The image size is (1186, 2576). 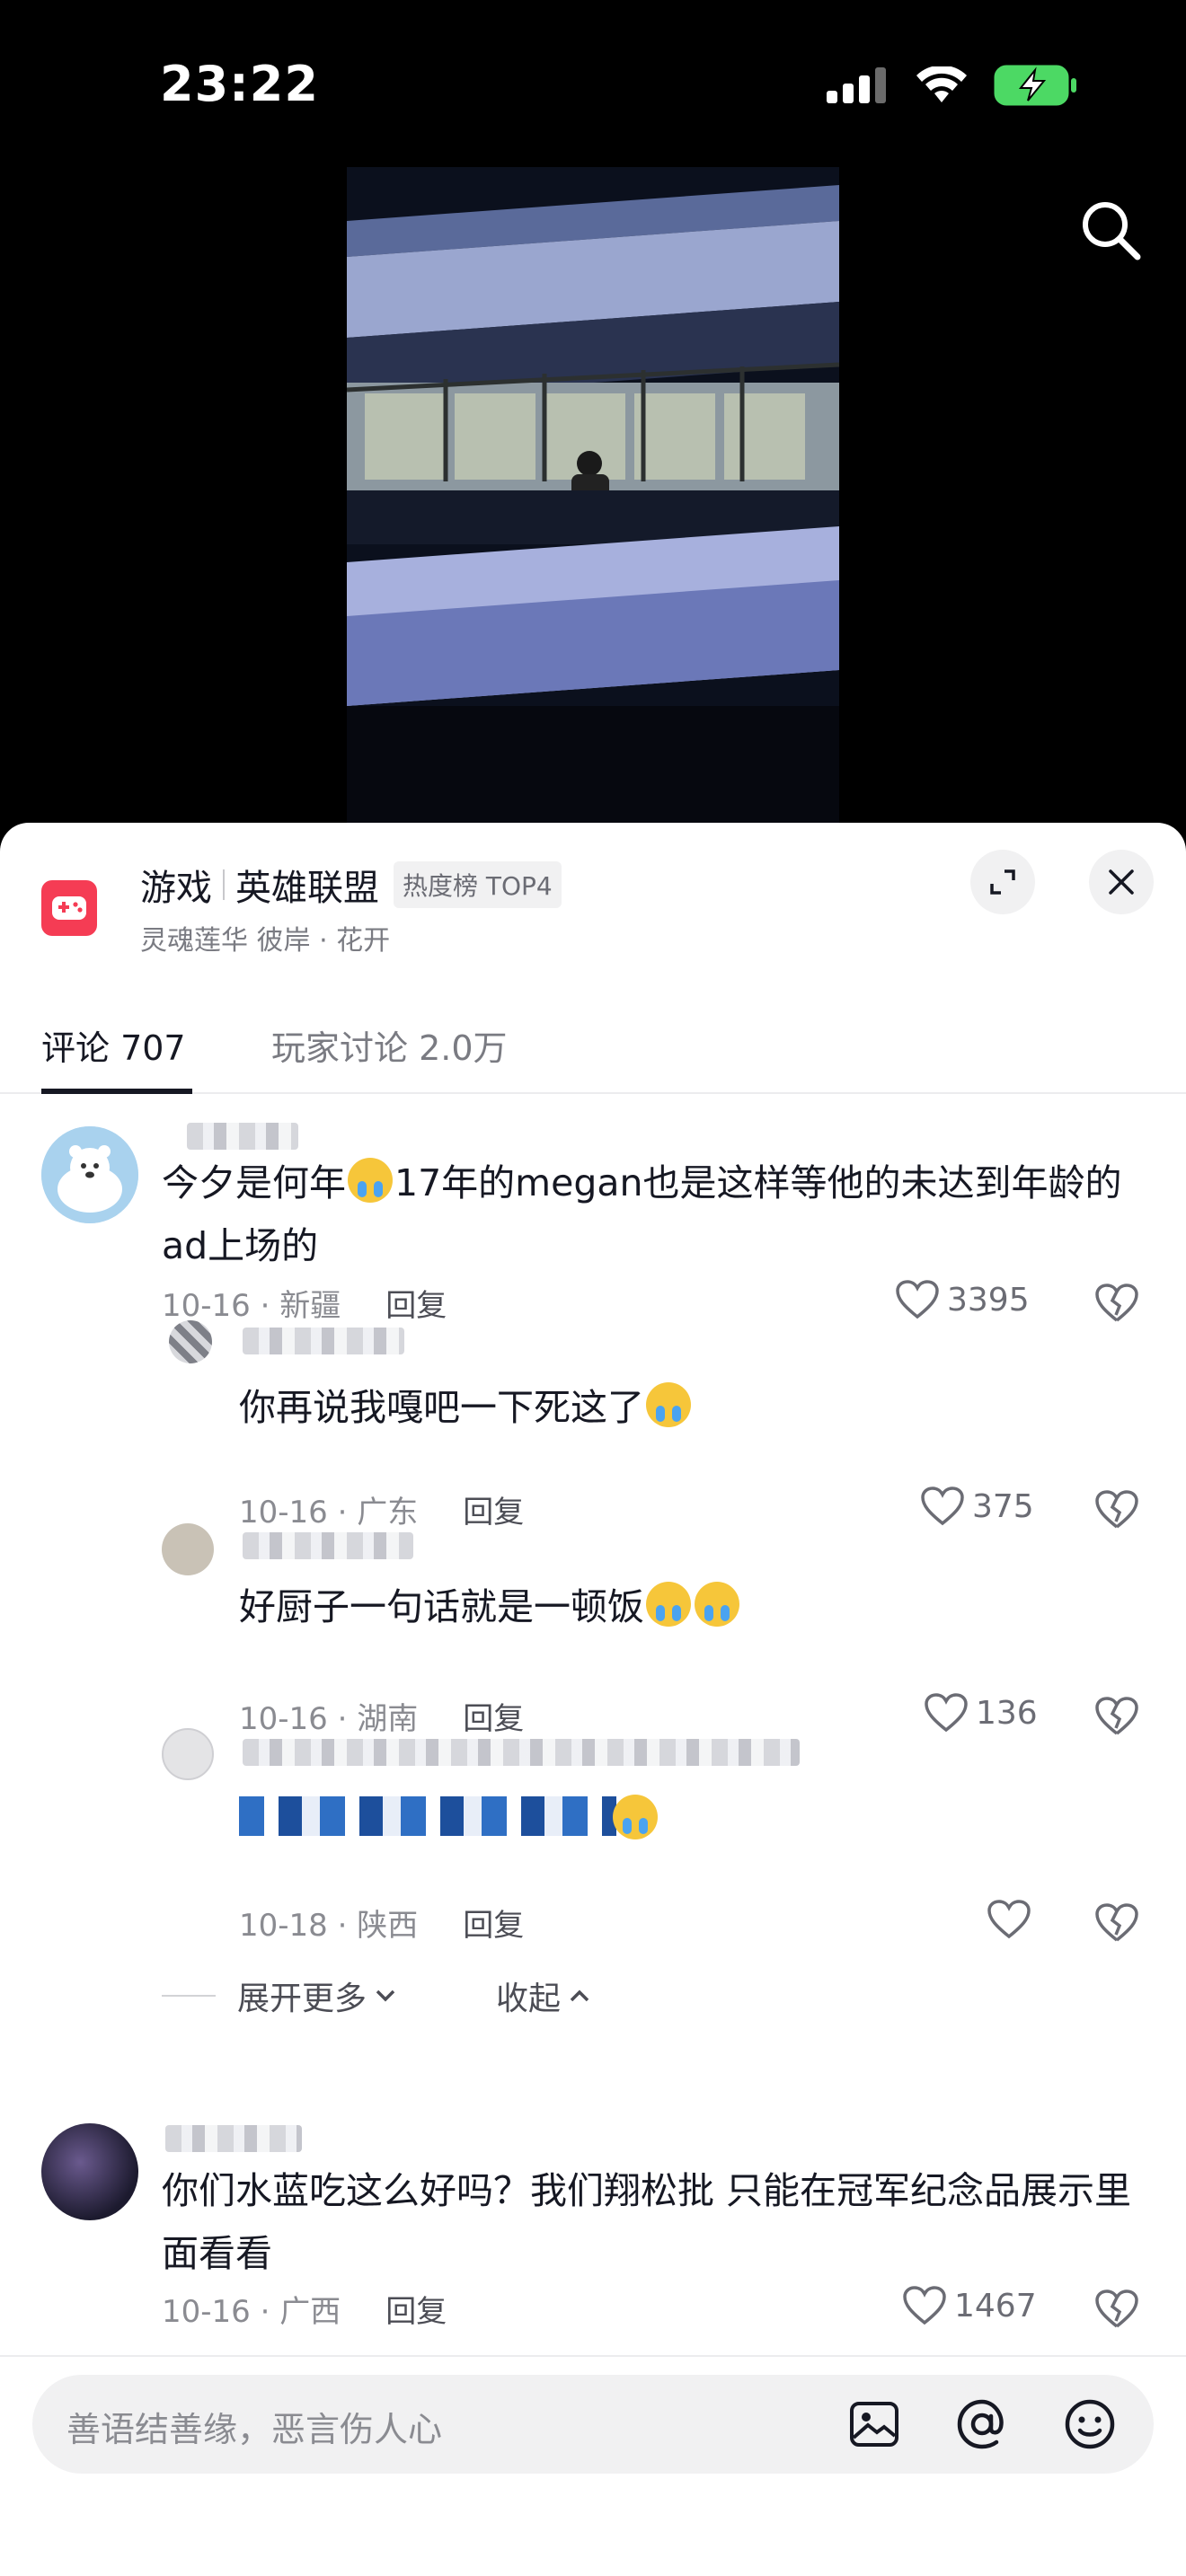 I want to click on like-count: 375, so click(x=1003, y=1506).